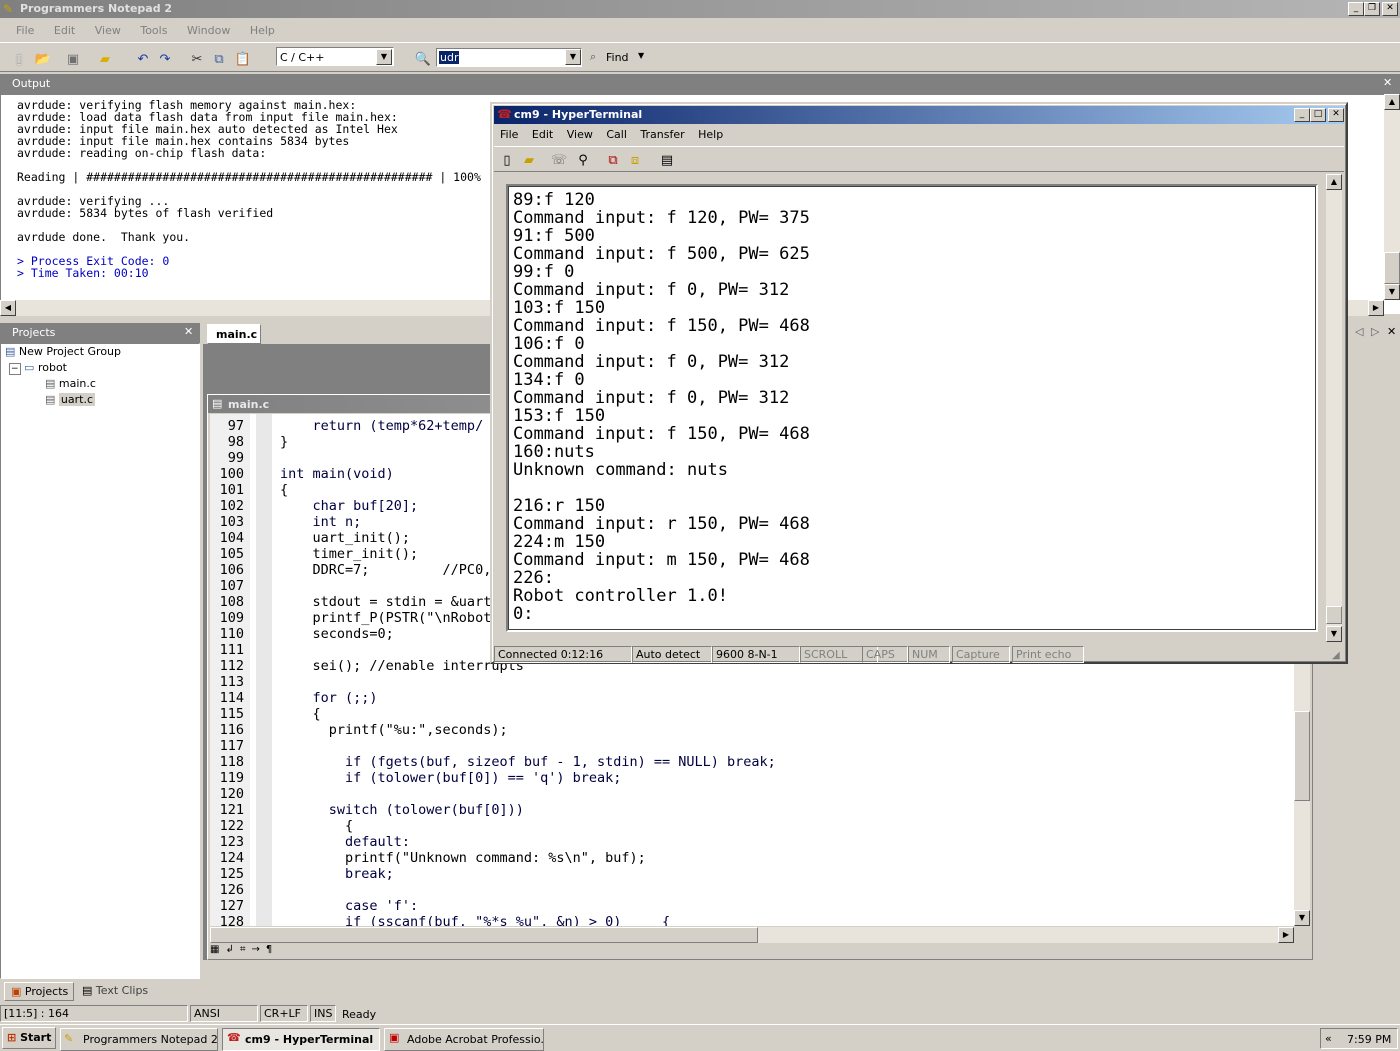 The height and width of the screenshot is (1051, 1400). Describe the element at coordinates (617, 57) in the screenshot. I see `find-button: Find` at that location.